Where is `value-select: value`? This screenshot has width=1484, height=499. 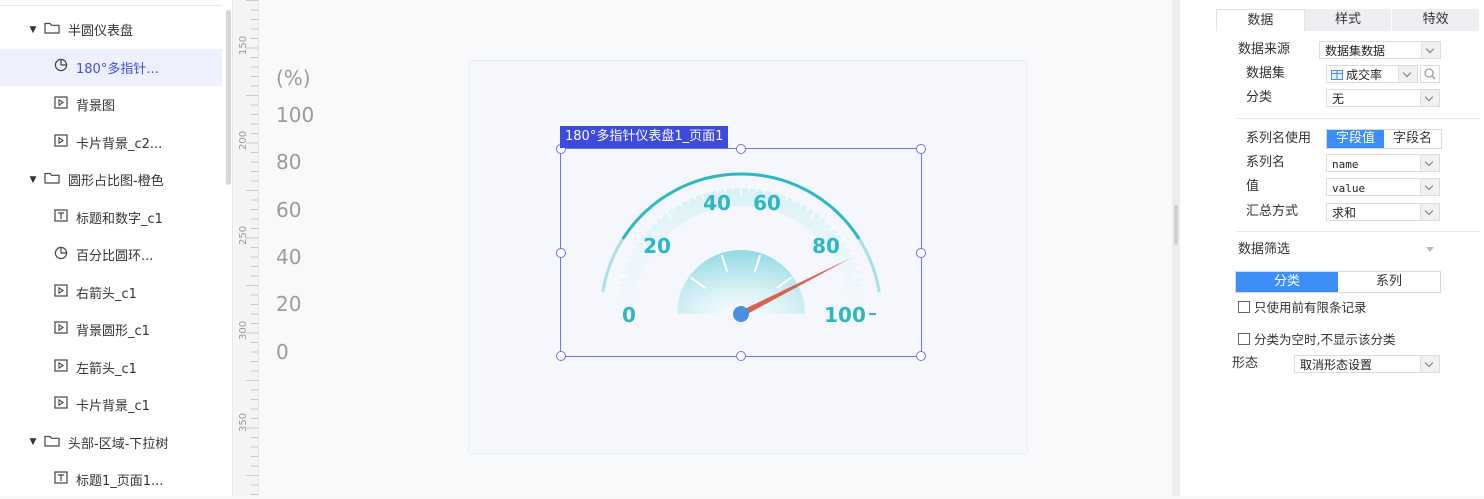 value-select: value is located at coordinates (1383, 187).